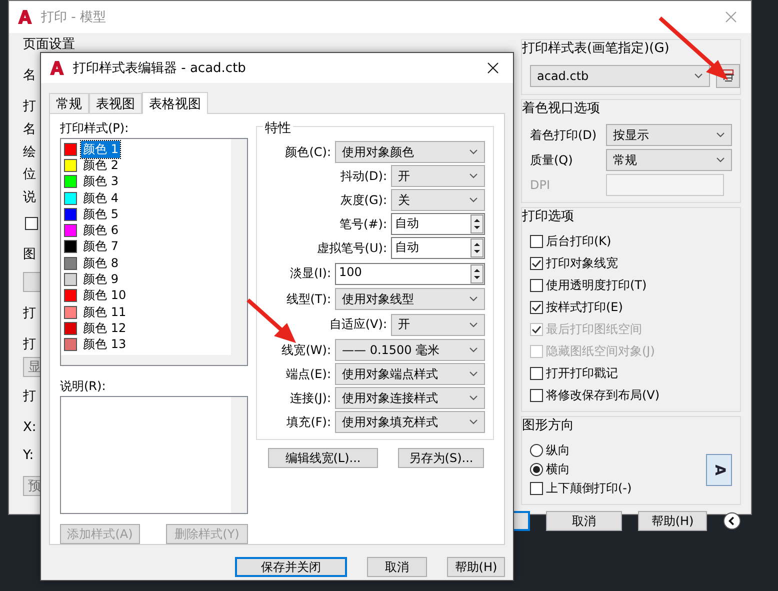 Image resolution: width=778 pixels, height=591 pixels. What do you see at coordinates (29, 174) in the screenshot?
I see `field-label: 位` at bounding box center [29, 174].